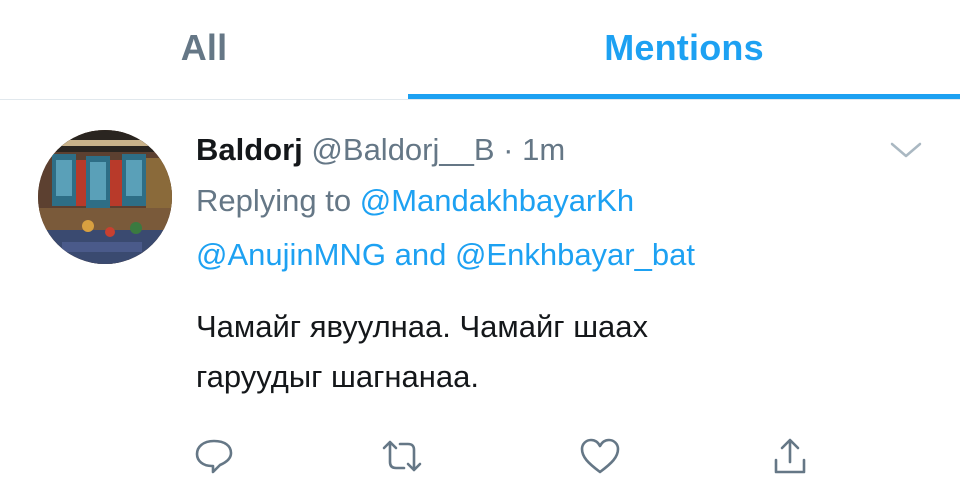 The image size is (960, 504). What do you see at coordinates (906, 150) in the screenshot?
I see `chevron-down-icon` at bounding box center [906, 150].